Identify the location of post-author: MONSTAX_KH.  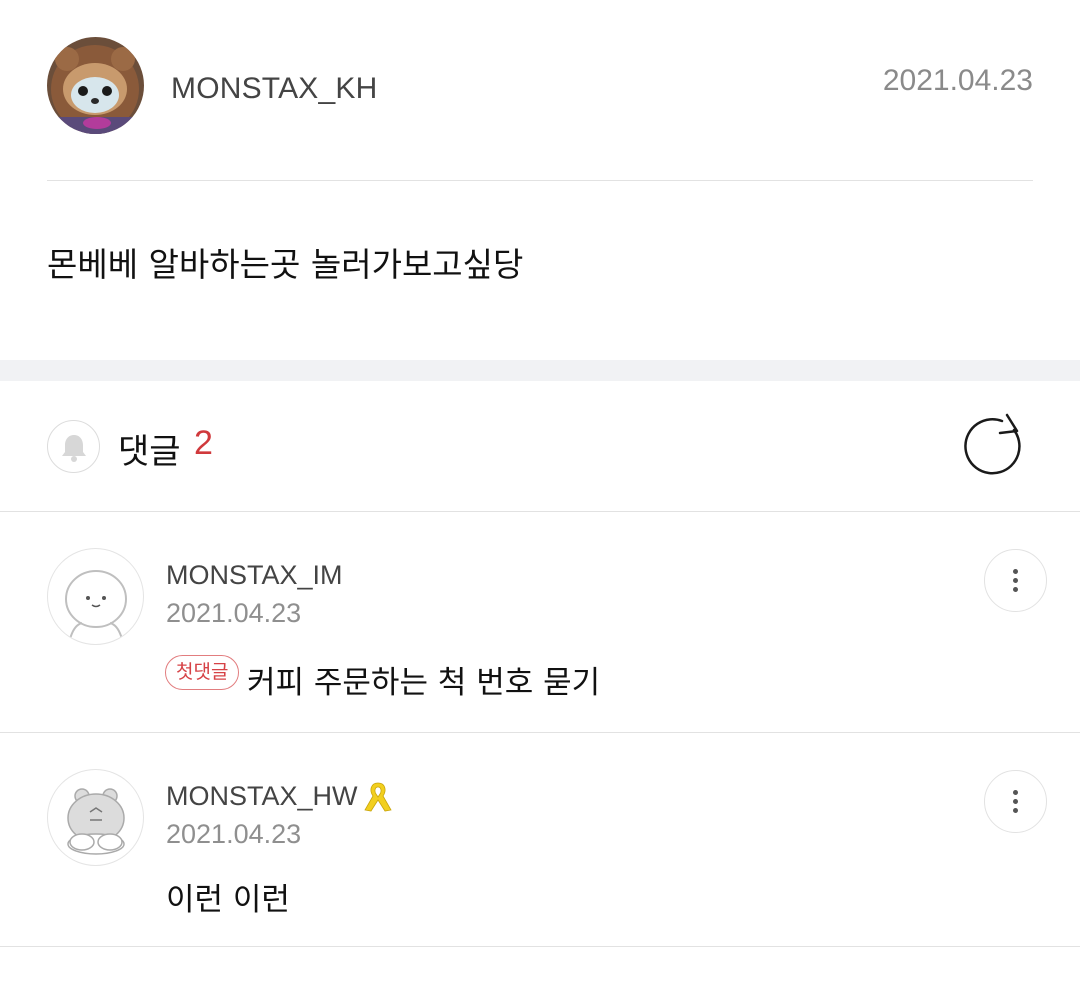
(274, 89).